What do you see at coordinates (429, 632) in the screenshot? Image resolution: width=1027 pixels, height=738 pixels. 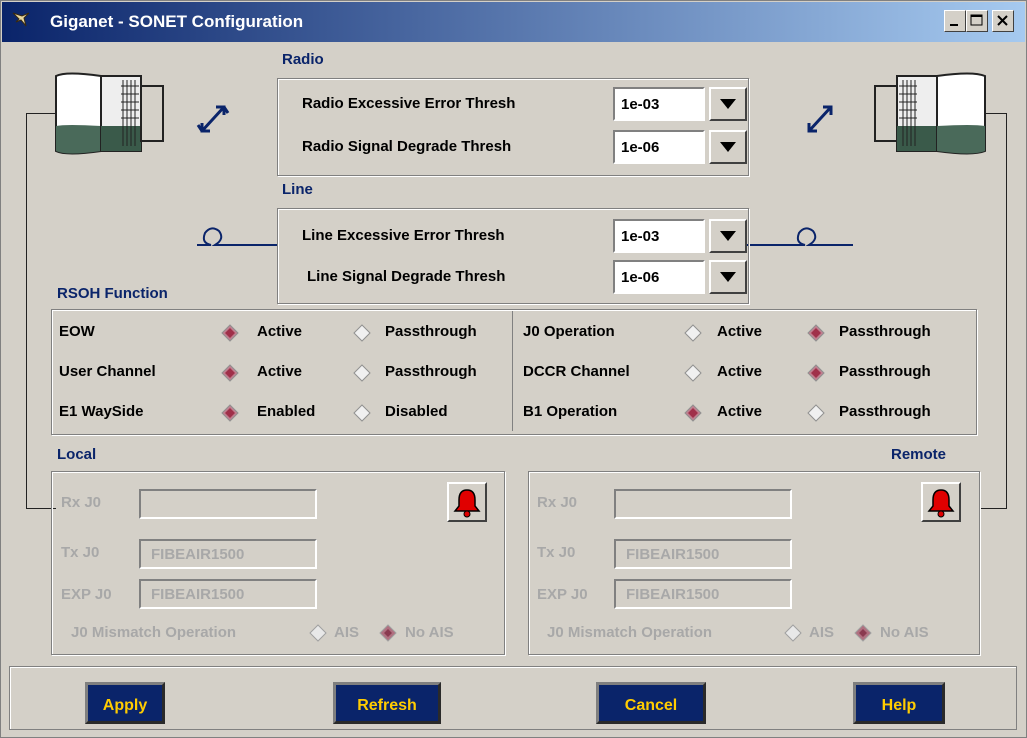 I see `local-no-ais-label: No AIS` at bounding box center [429, 632].